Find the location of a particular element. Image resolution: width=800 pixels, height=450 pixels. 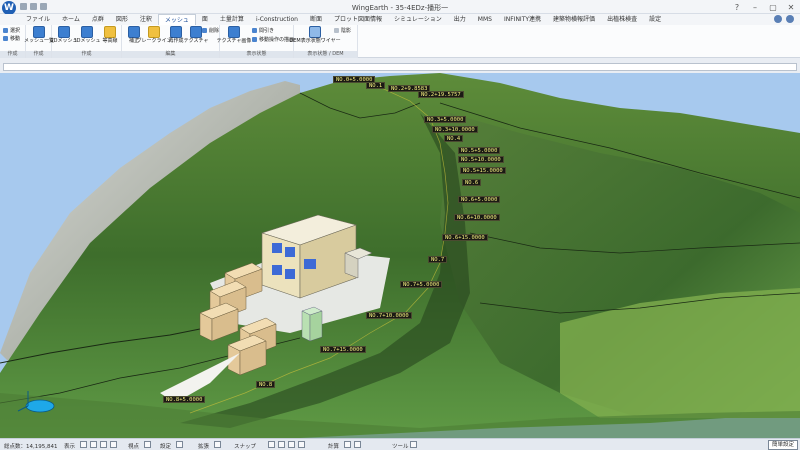

status-display: 表示 is located at coordinates (69, 446).